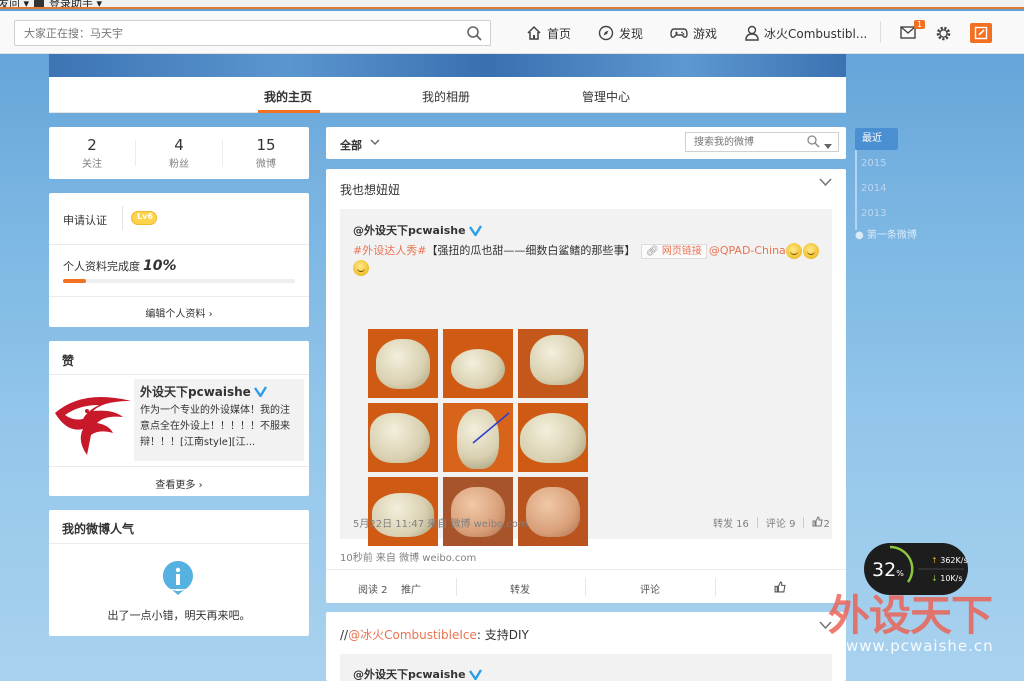 The image size is (1024, 681). Describe the element at coordinates (370, 190) in the screenshot. I see `post-text: 我也想妞妞` at that location.